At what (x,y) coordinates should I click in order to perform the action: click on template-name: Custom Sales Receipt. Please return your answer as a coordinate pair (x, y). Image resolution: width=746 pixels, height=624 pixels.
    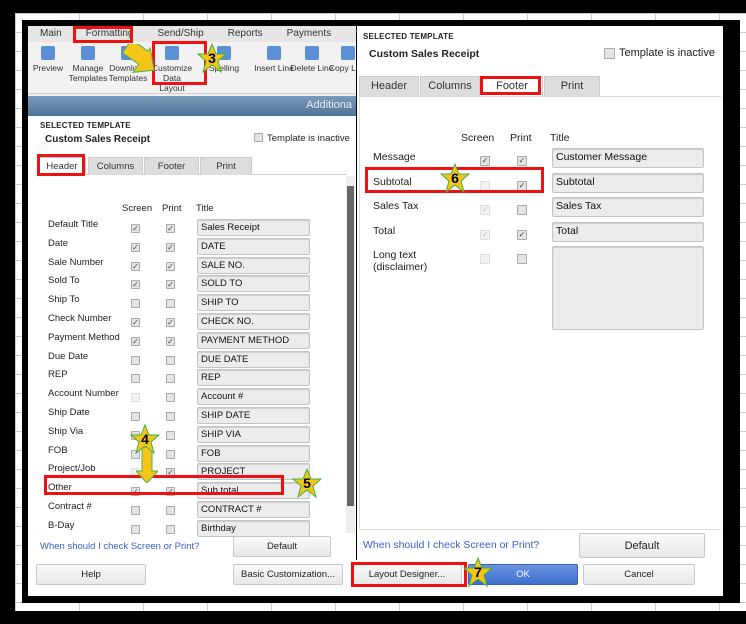
    Looking at the image, I should click on (424, 54).